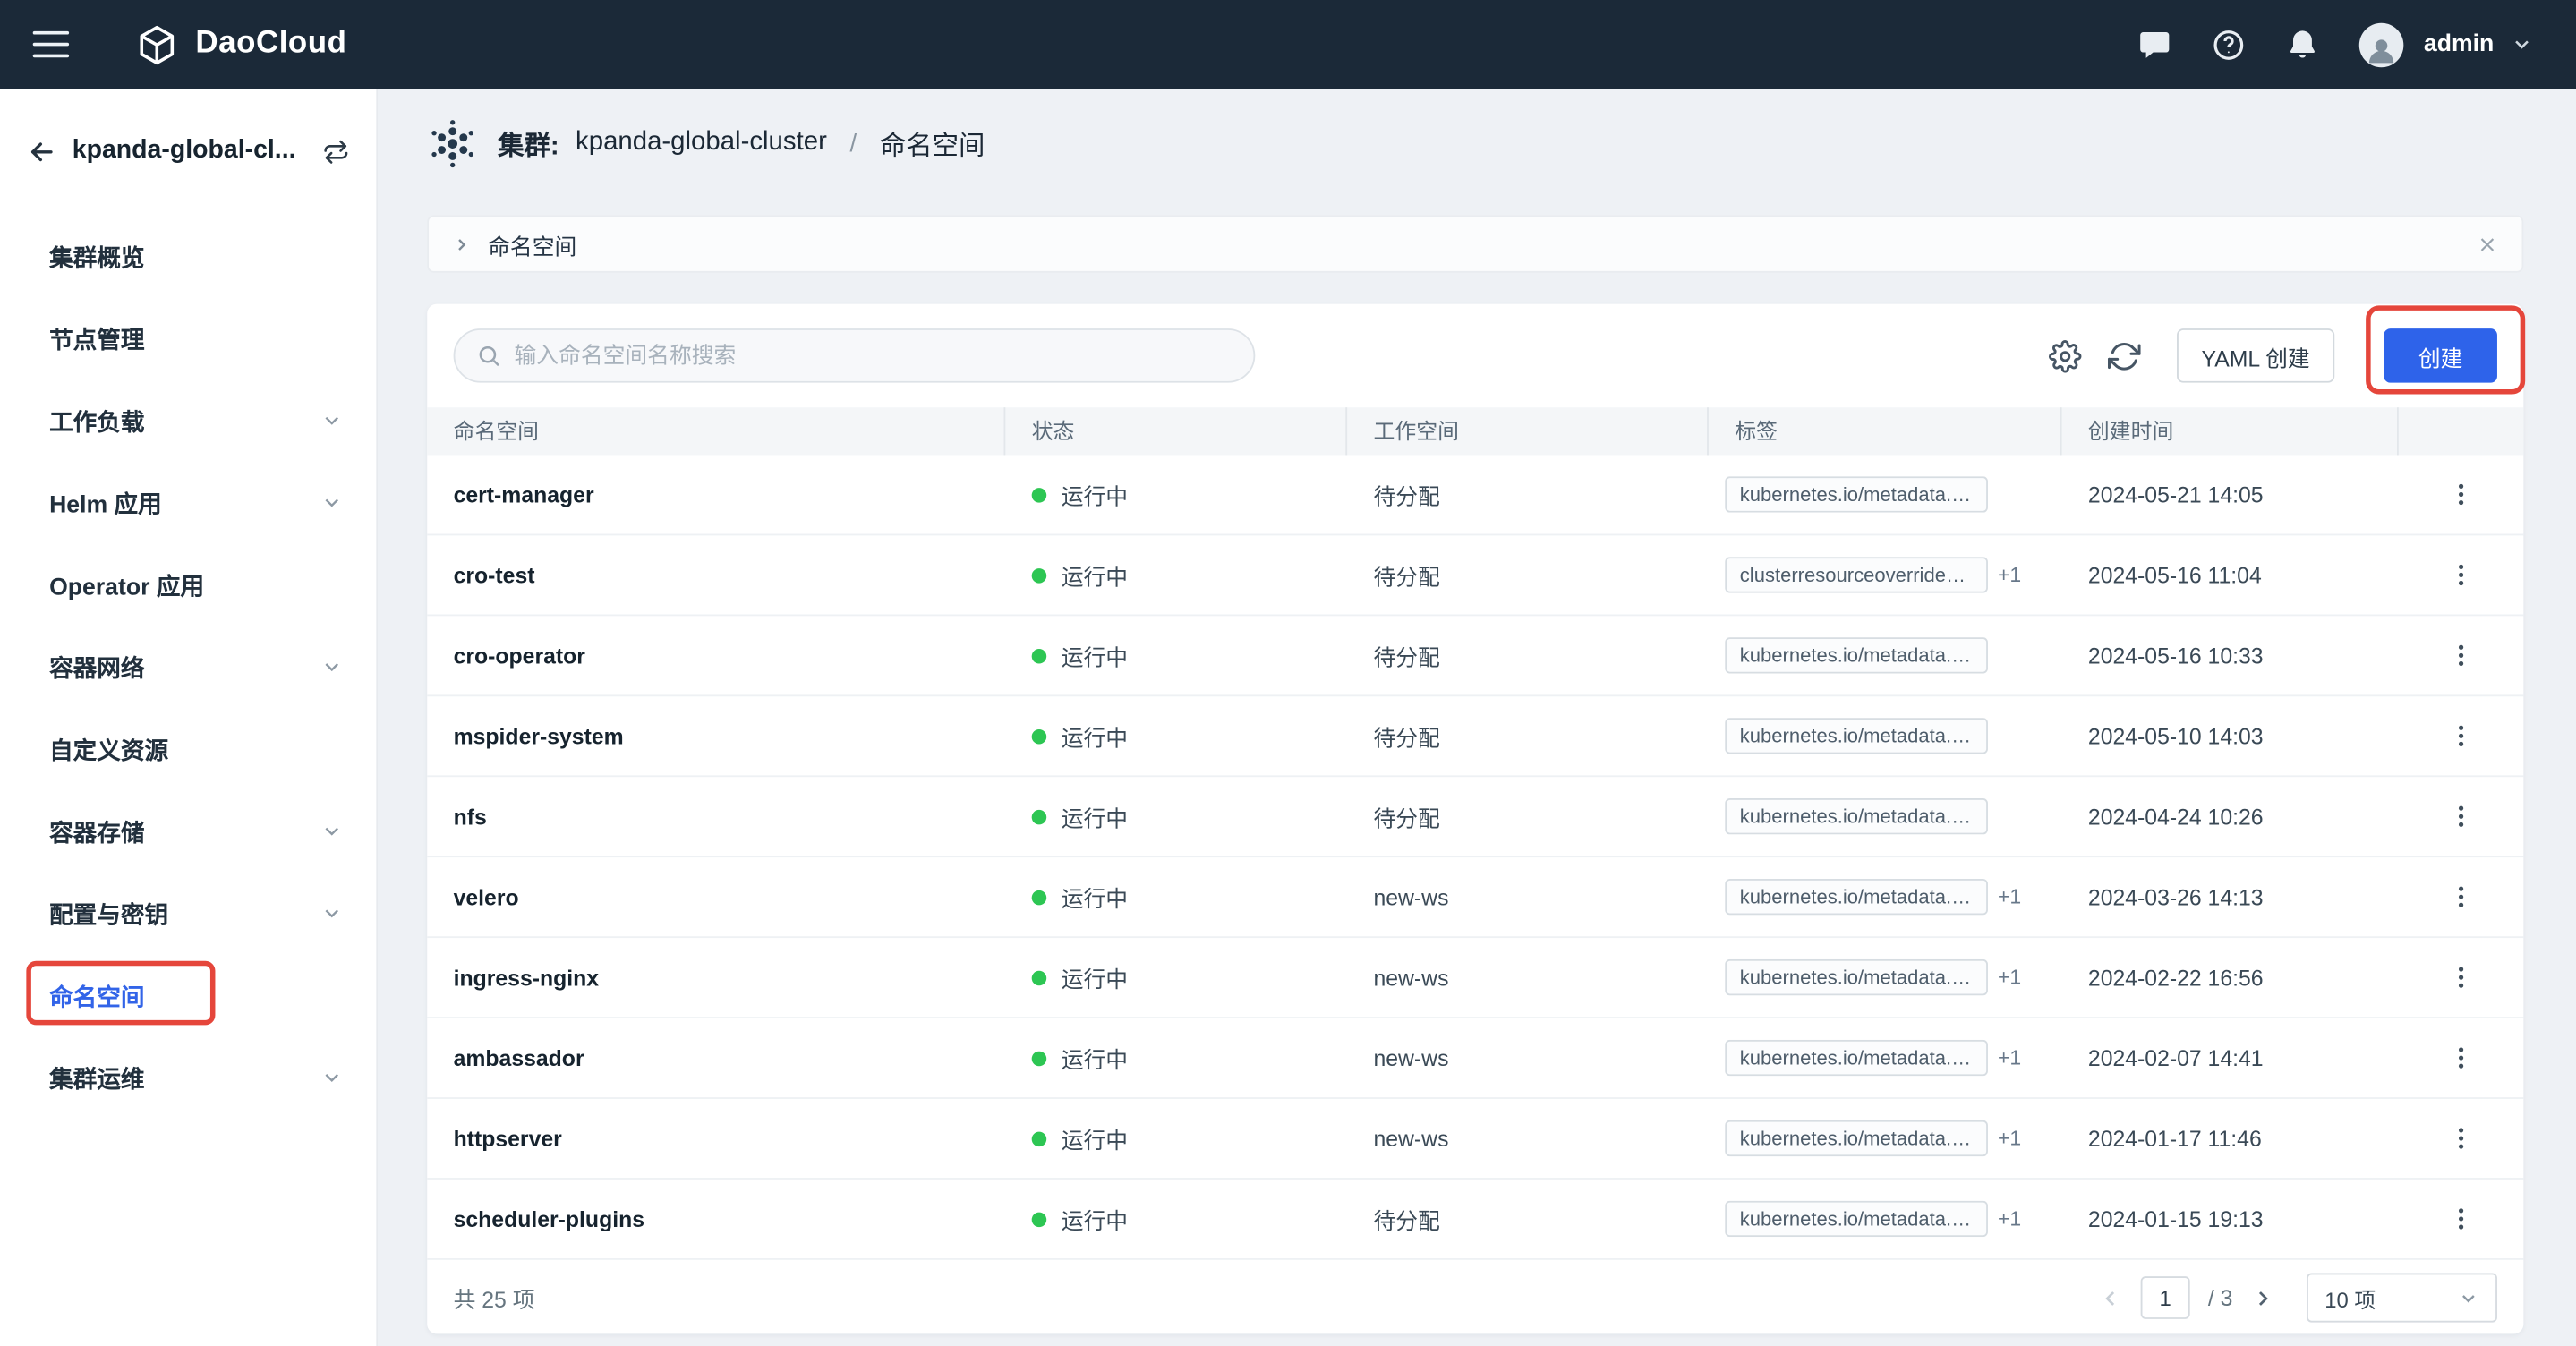 This screenshot has height=1346, width=2576. Describe the element at coordinates (716, 897) in the screenshot. I see `namespace-name: velero` at that location.